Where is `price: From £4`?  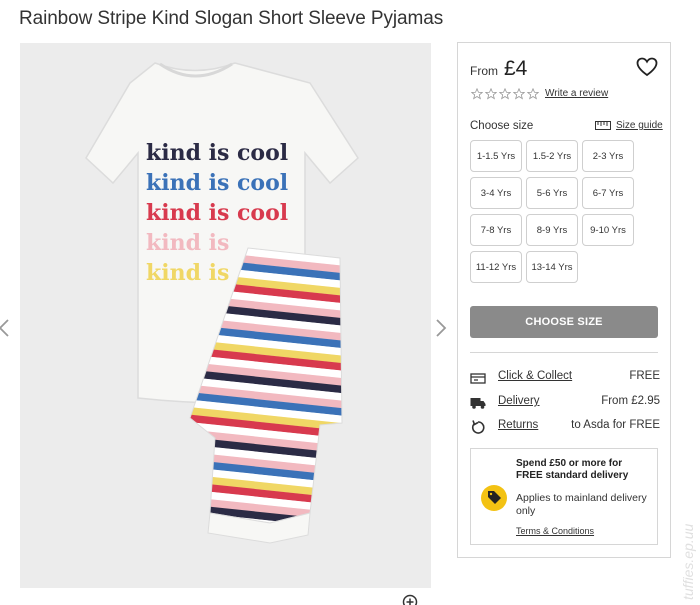 price: From £4 is located at coordinates (498, 69).